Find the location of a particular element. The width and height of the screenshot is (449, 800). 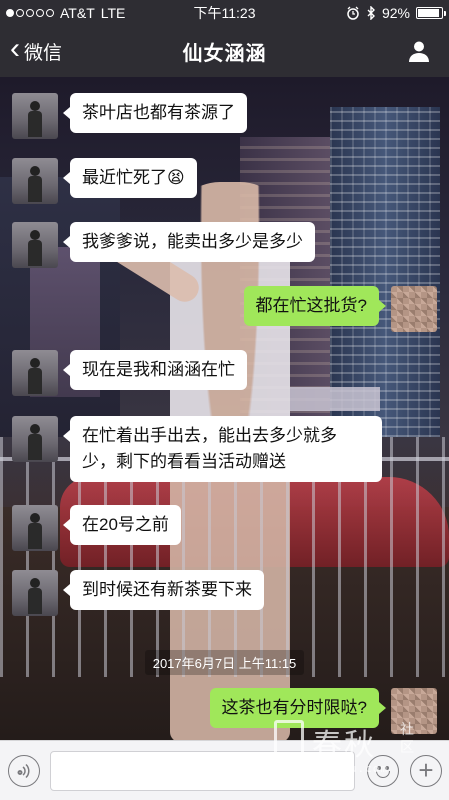

message-bubble: 这茶也有分时限哒? is located at coordinates (298, 708).